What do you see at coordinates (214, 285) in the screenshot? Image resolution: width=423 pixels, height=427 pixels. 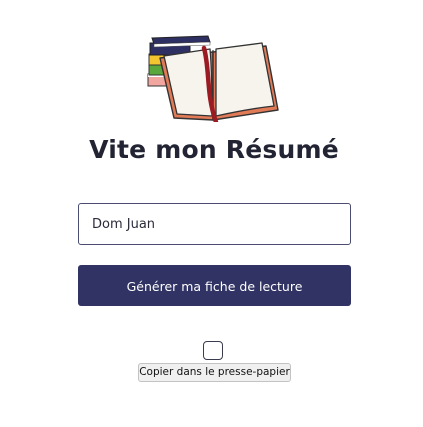 I see `generate-summary-button: Générer ma fiche de lecture` at bounding box center [214, 285].